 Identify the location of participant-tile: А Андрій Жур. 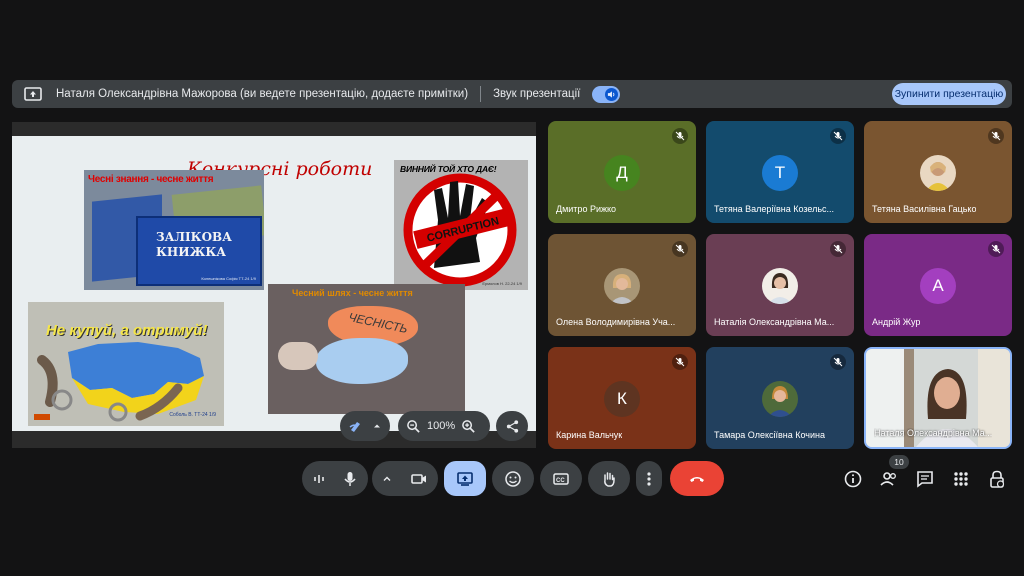
(938, 285).